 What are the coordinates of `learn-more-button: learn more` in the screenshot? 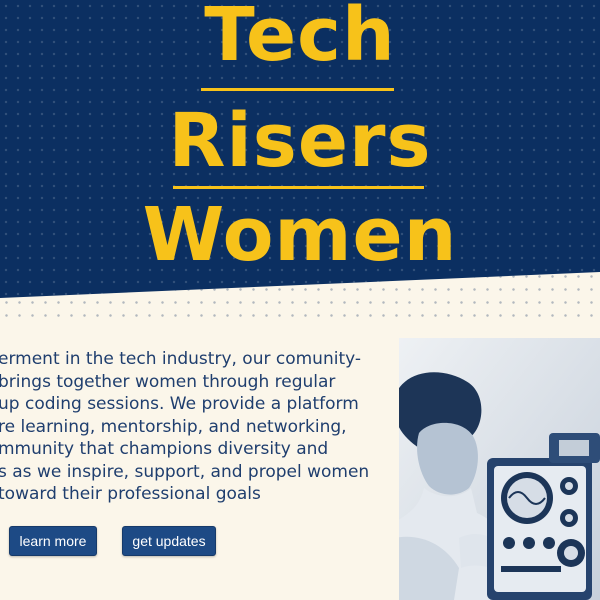 It's located at (53, 541).